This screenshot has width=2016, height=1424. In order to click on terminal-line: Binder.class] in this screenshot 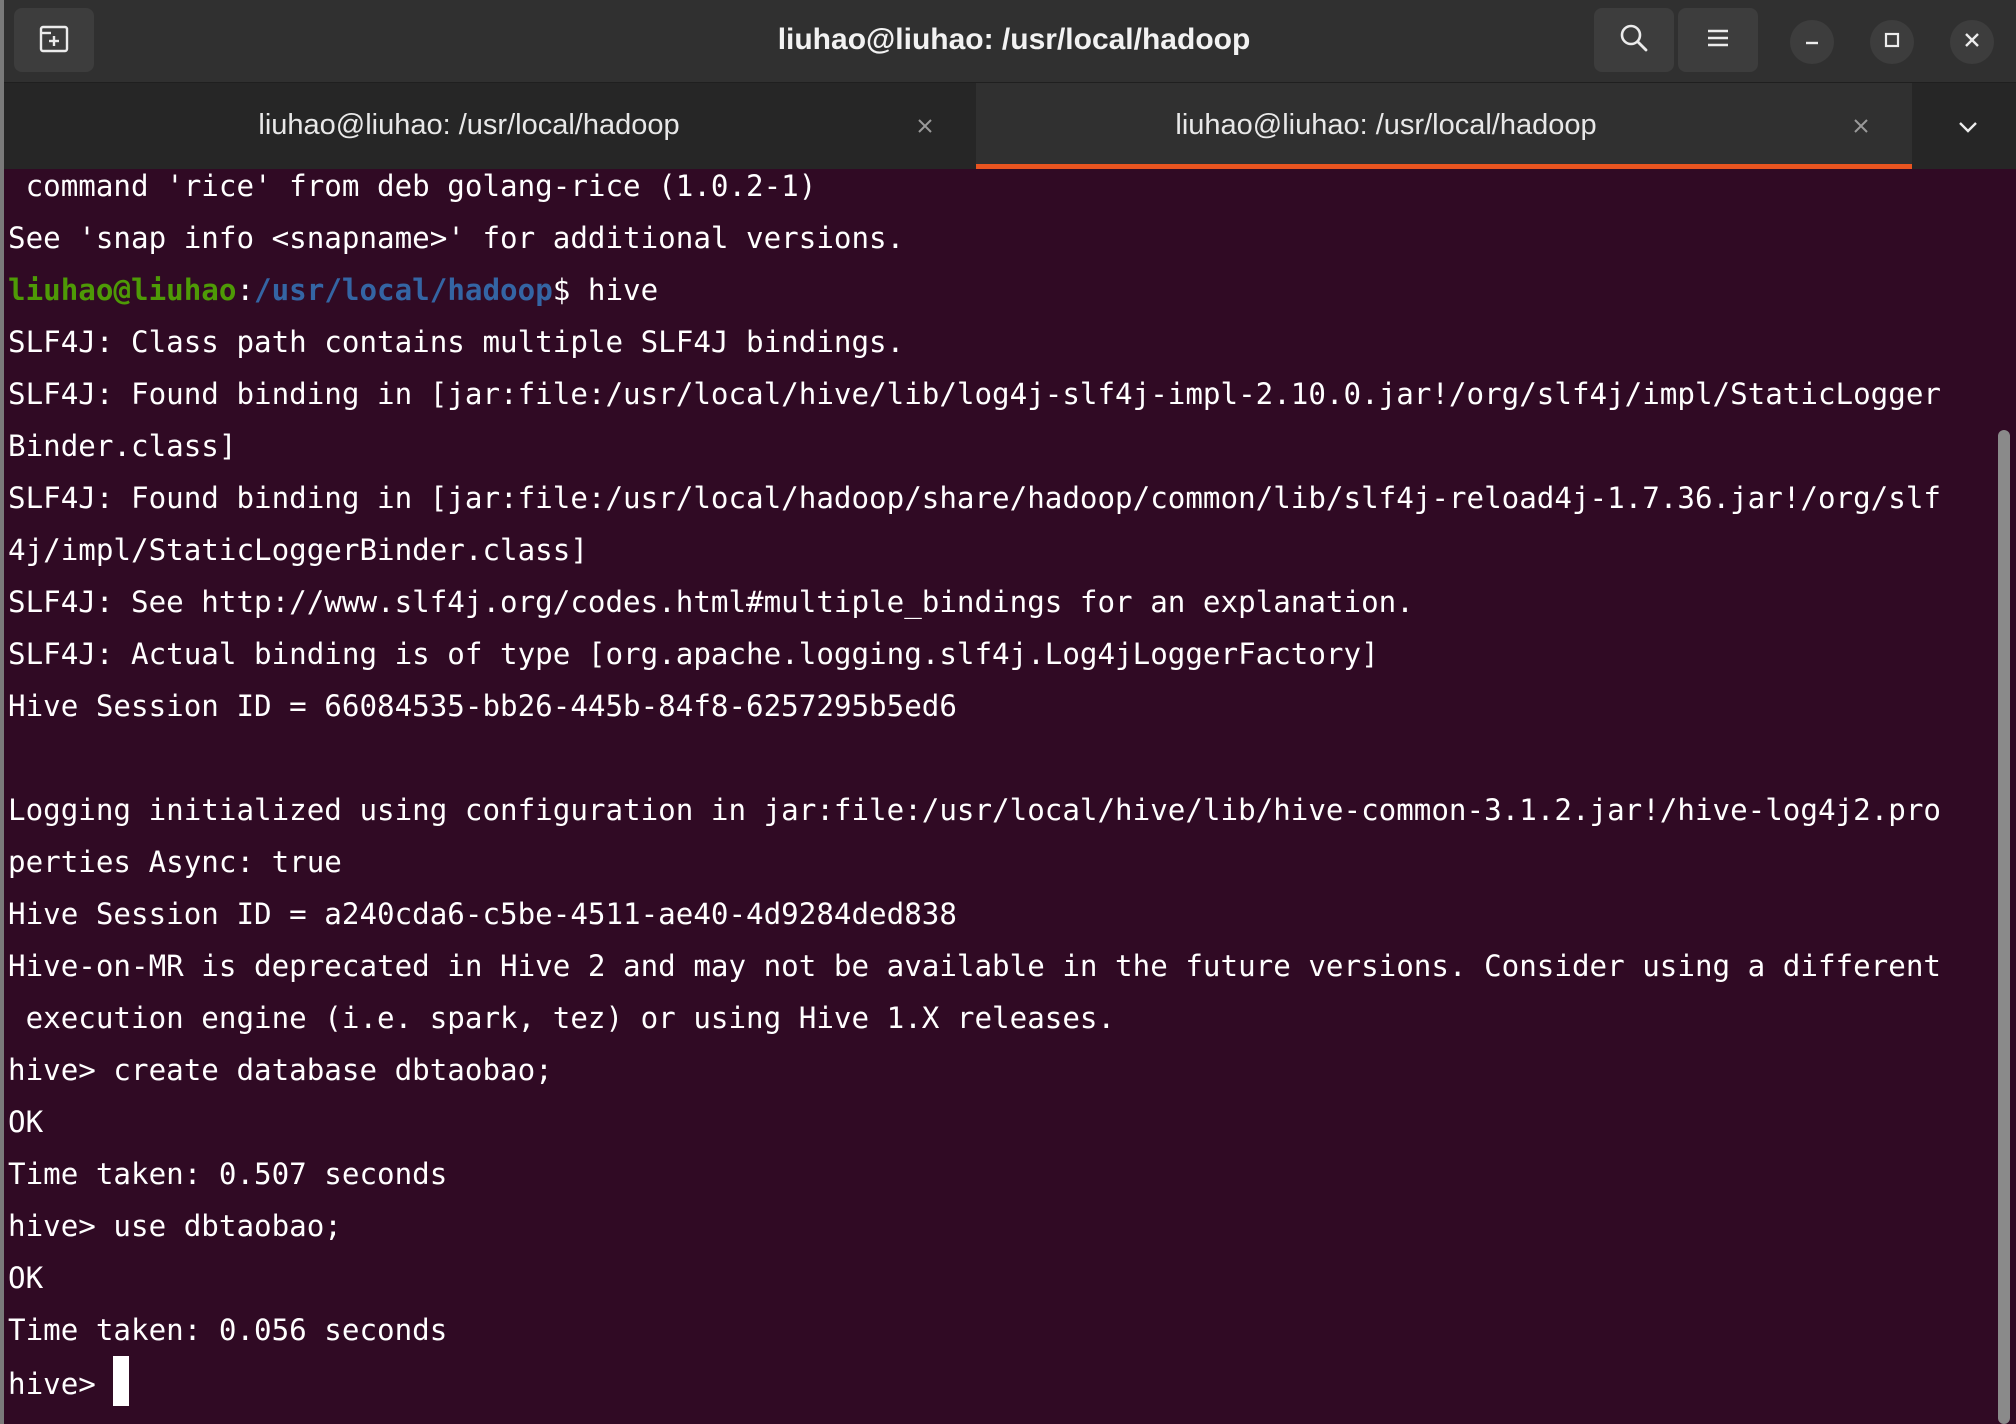, I will do `click(122, 446)`.